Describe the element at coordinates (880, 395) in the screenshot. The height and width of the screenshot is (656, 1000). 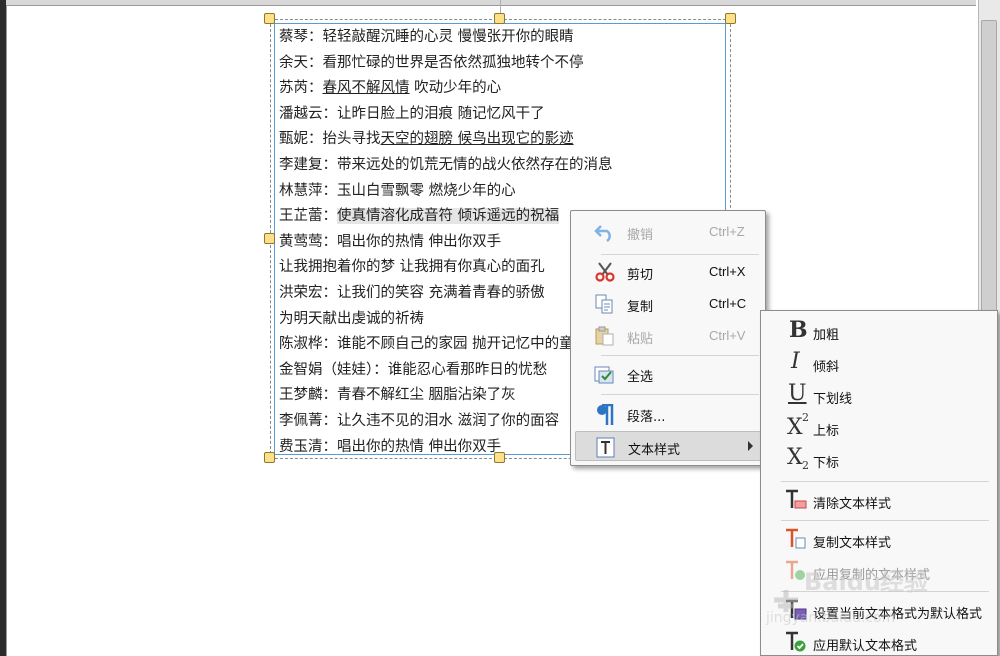
I see `submenu-item-underline: U 下划线` at that location.